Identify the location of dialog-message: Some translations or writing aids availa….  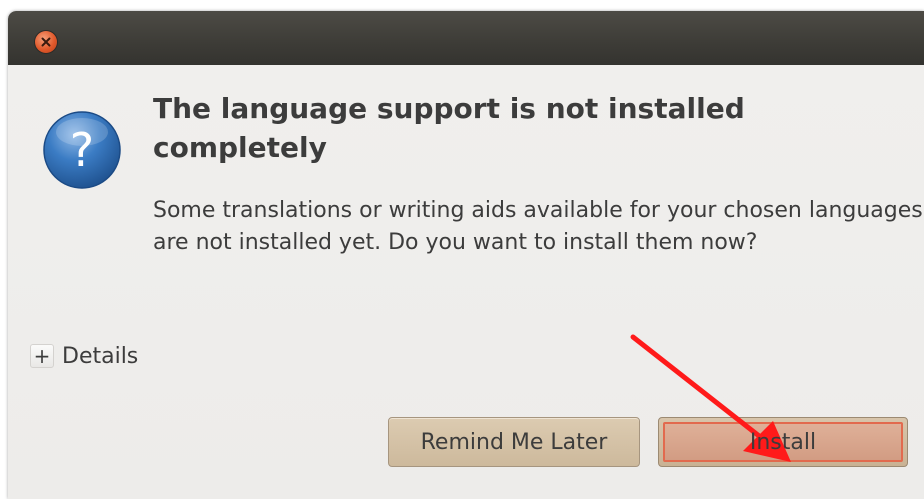
(538, 226).